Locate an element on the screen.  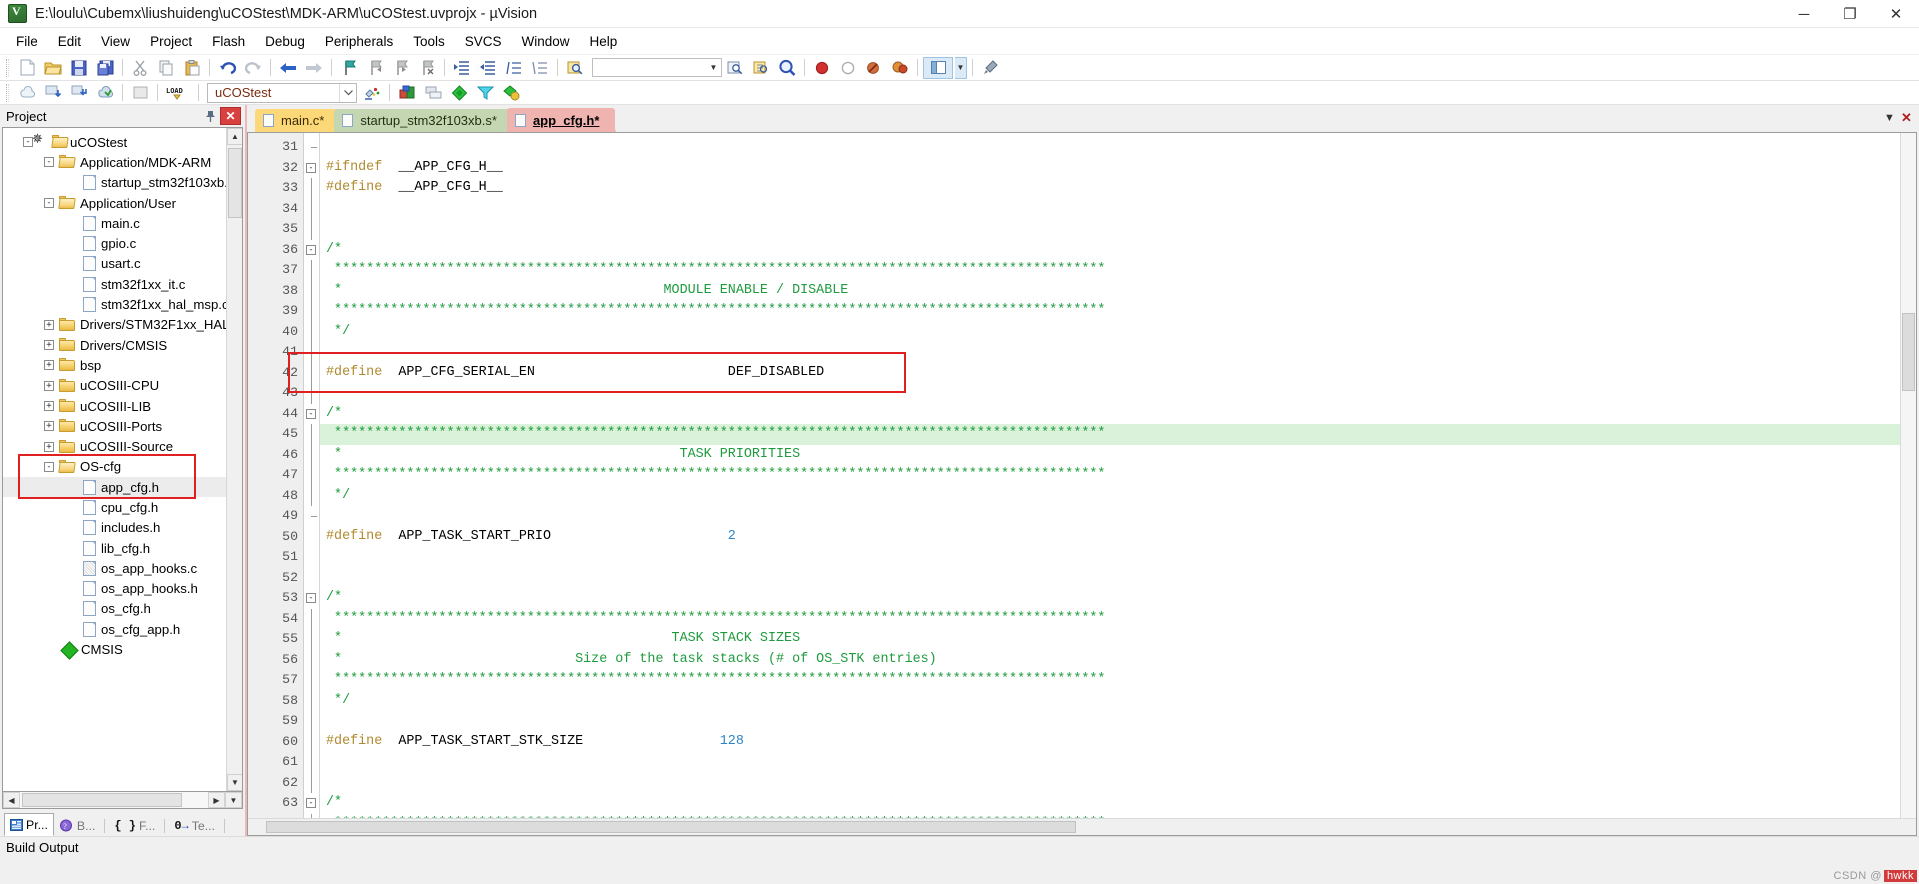
menu-debug: Debug is located at coordinates (285, 41).